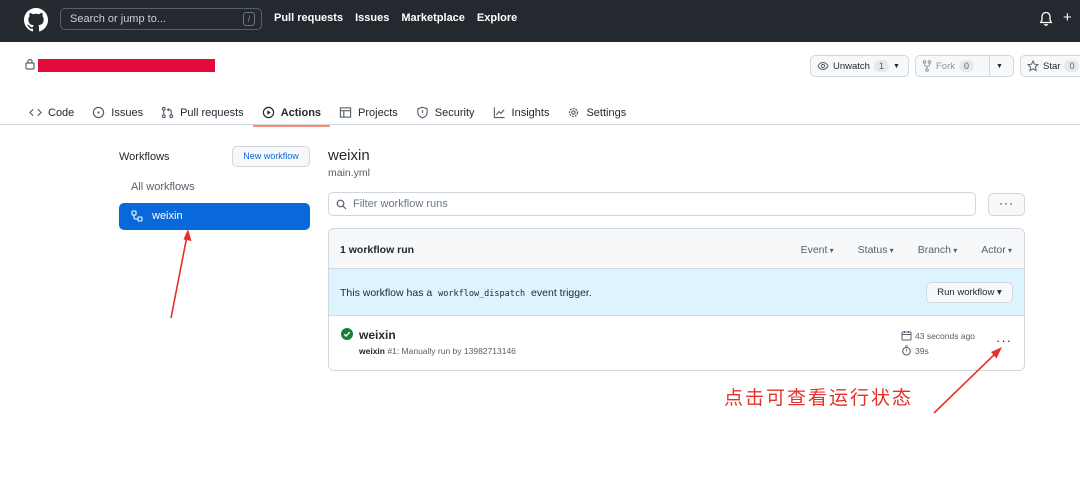 The height and width of the screenshot is (490, 1080). Describe the element at coordinates (301, 112) in the screenshot. I see `tab-label: Actions` at that location.